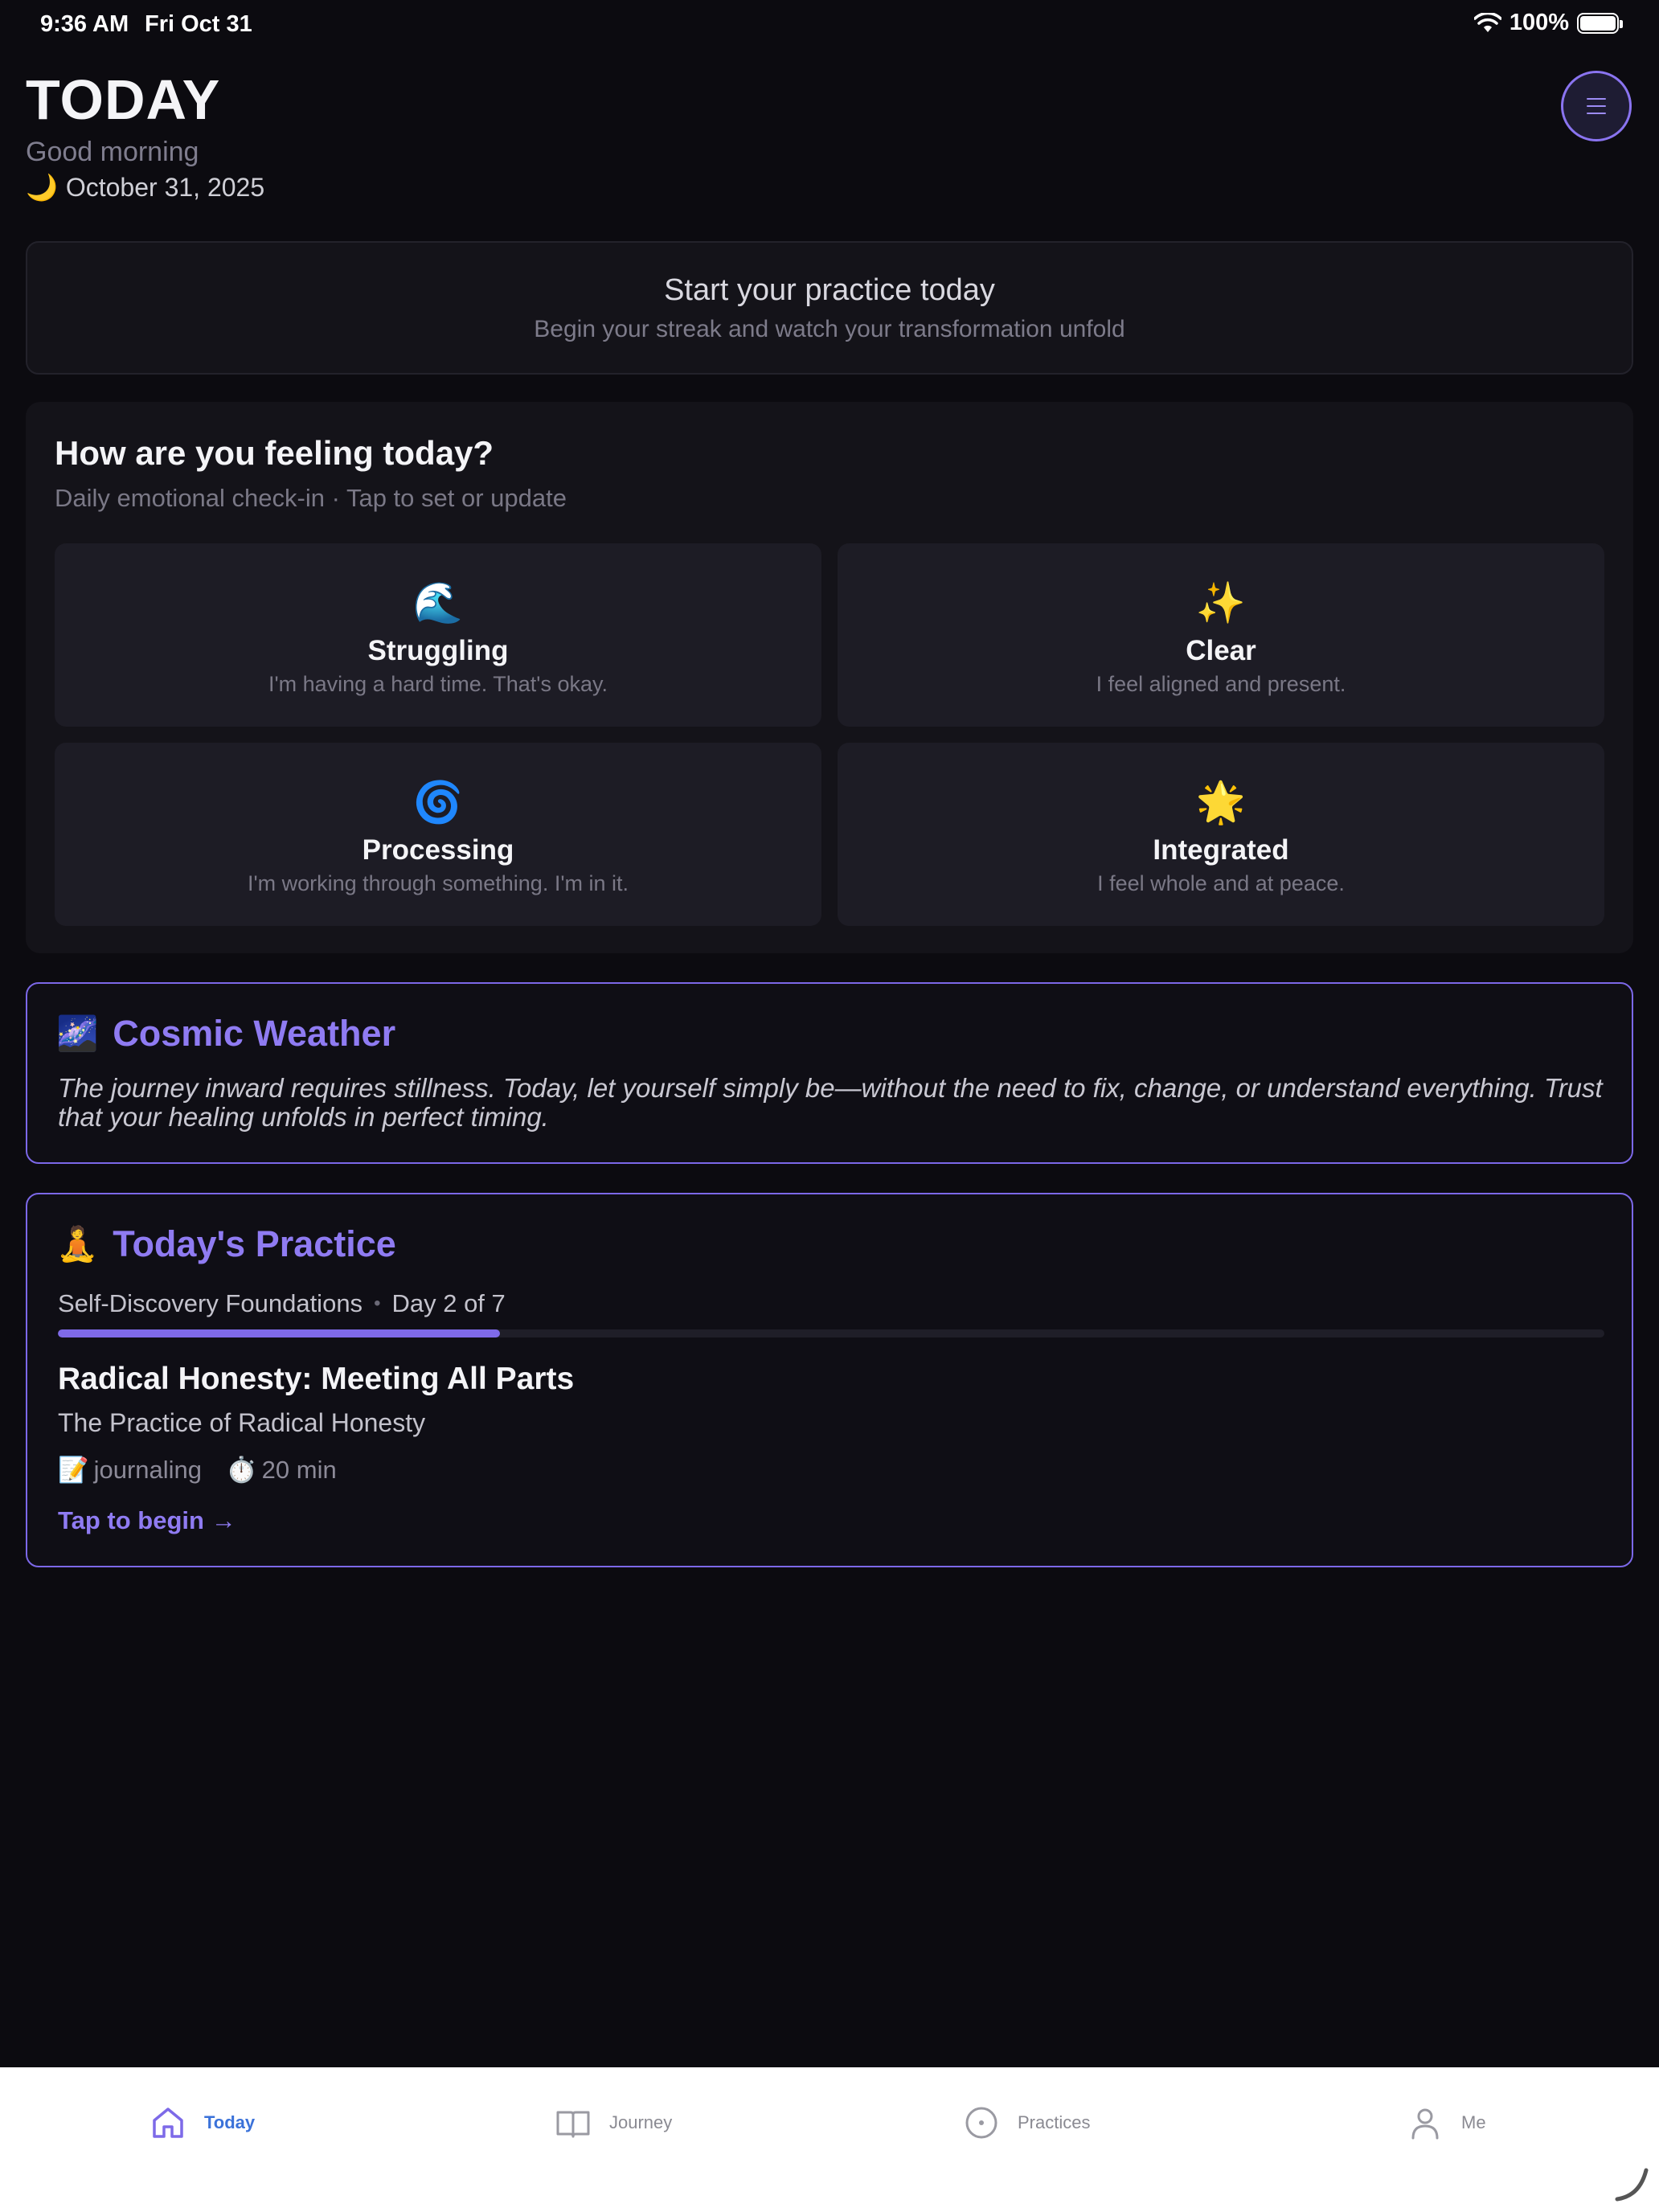 The height and width of the screenshot is (2212, 1659). What do you see at coordinates (299, 1469) in the screenshot?
I see `lesson-duration: 20 min` at bounding box center [299, 1469].